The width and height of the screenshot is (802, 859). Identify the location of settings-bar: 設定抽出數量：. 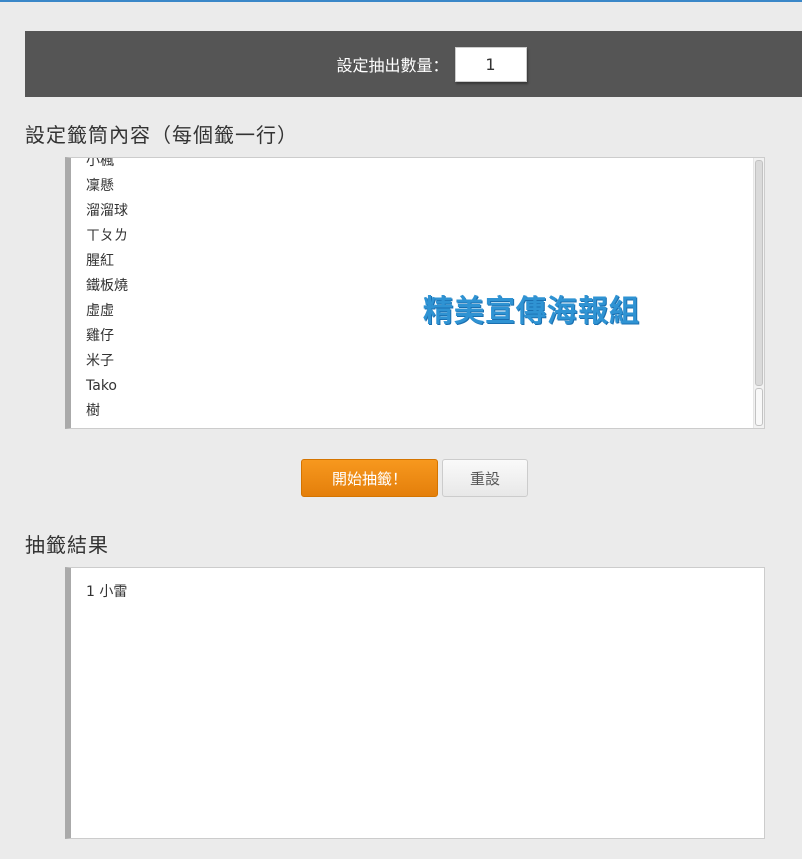
(413, 64).